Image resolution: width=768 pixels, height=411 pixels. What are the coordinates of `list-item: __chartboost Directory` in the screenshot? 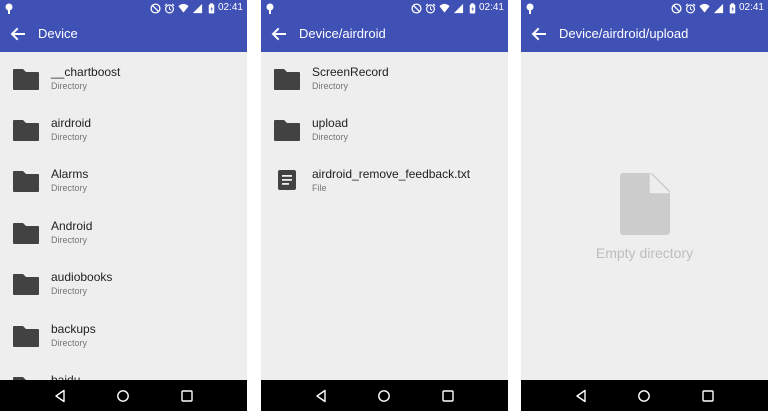 It's located at (123, 77).